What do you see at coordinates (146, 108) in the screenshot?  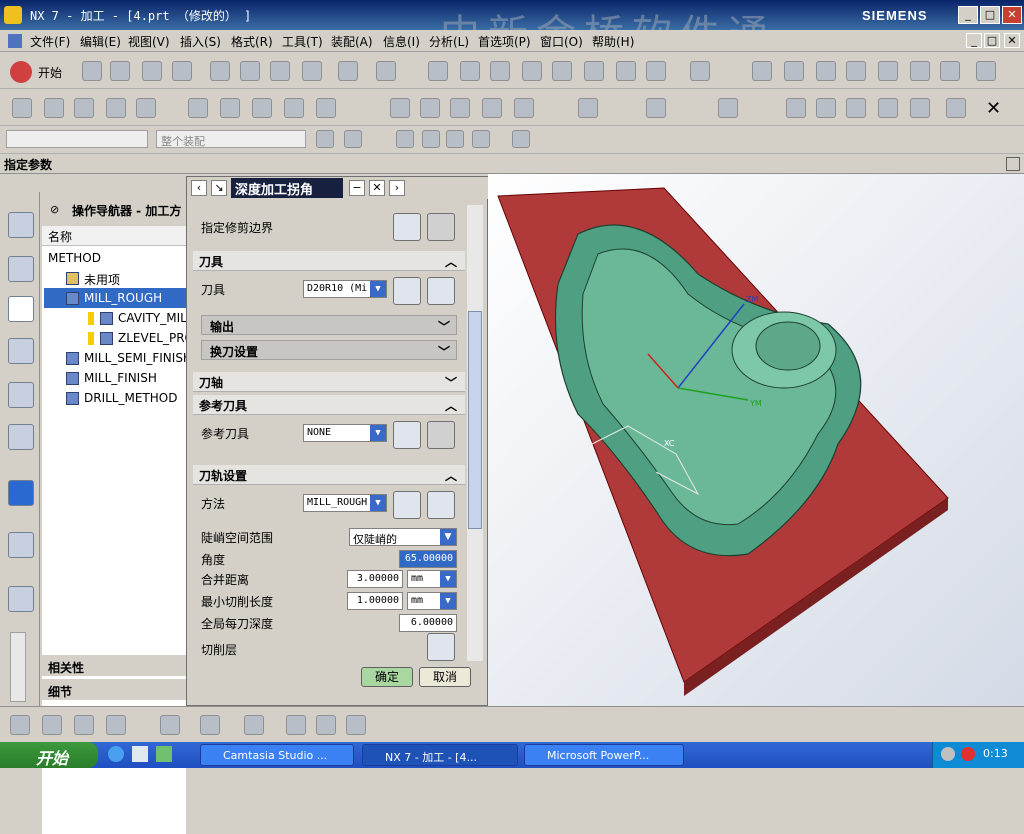 I see `create-operation-icon` at bounding box center [146, 108].